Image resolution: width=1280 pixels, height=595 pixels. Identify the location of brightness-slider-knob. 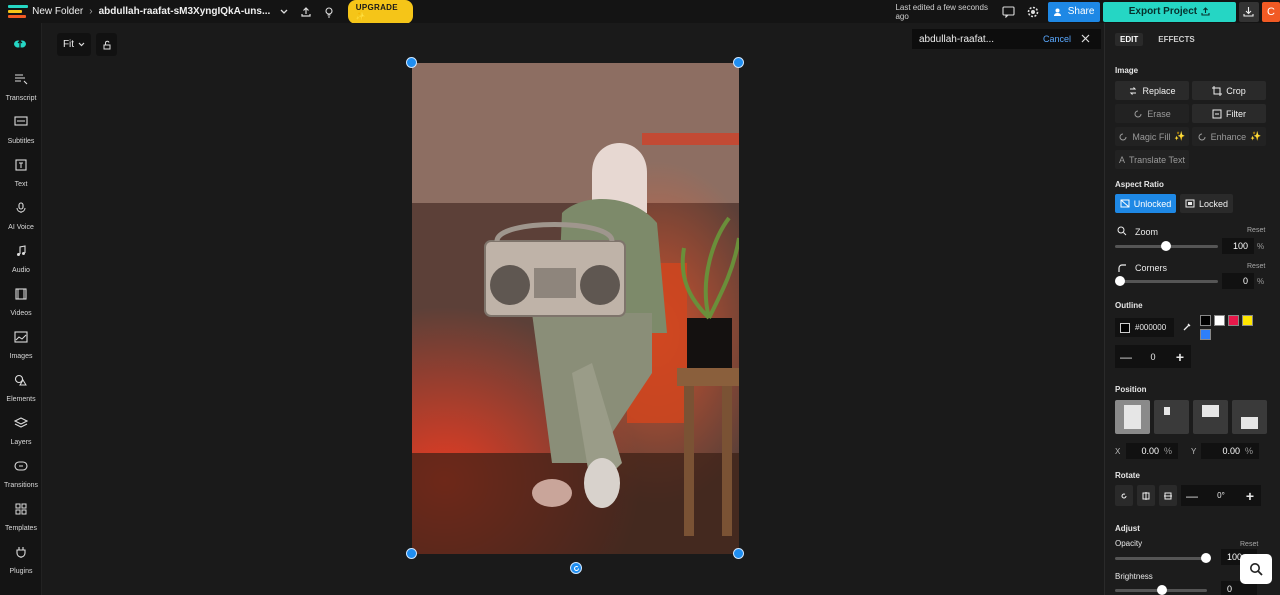
(1162, 590).